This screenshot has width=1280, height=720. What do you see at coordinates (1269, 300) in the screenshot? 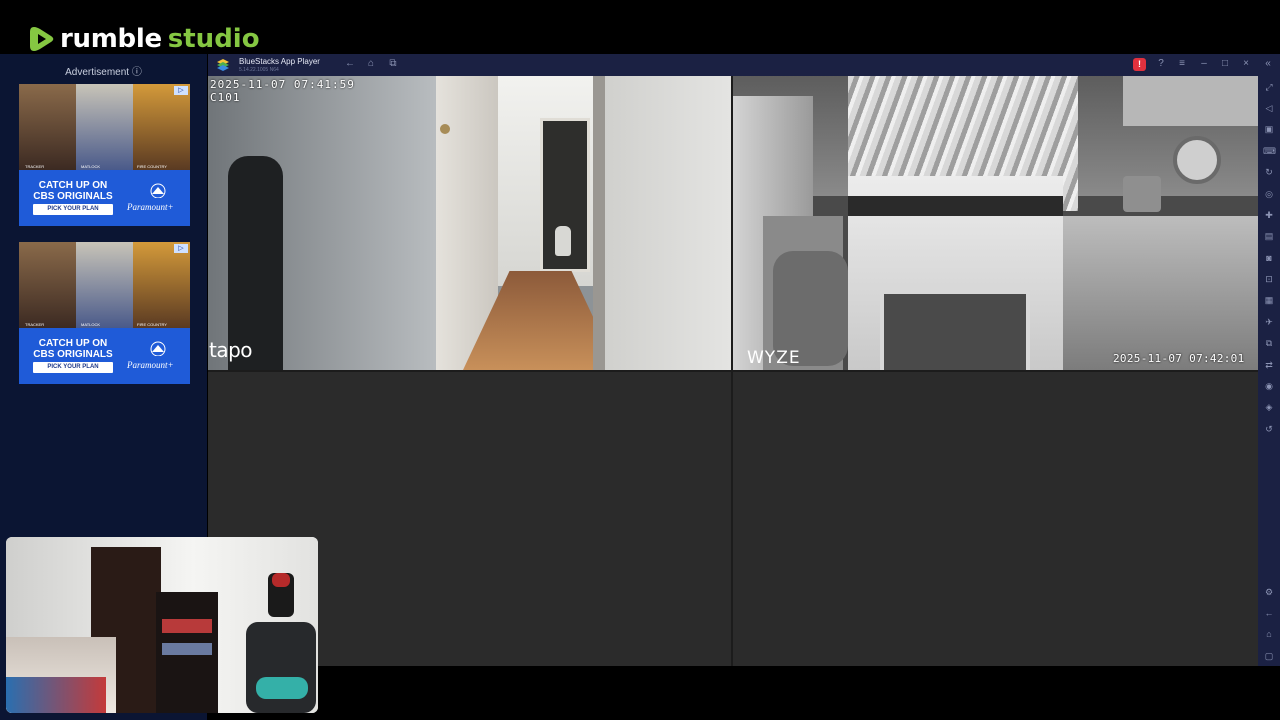
I see `multi-instance-icon: ▦` at bounding box center [1269, 300].